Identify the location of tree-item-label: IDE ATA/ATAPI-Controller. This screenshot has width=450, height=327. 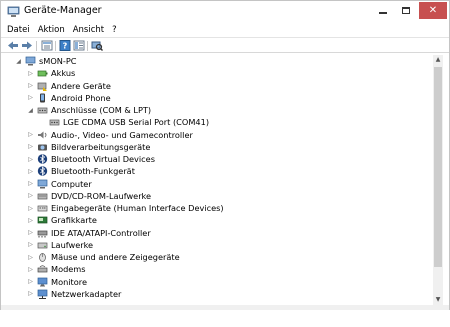
(101, 232).